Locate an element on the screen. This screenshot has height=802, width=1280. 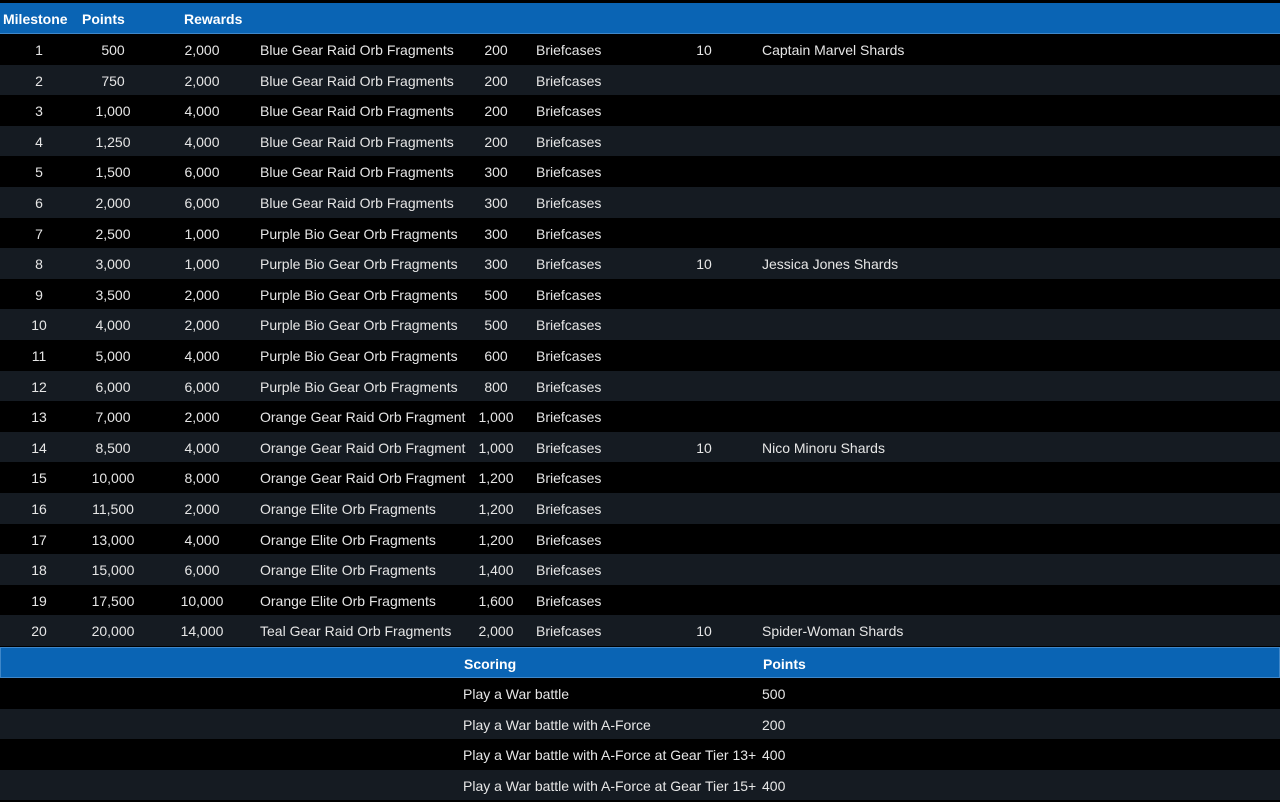
points-cell: 7,000 is located at coordinates (113, 417).